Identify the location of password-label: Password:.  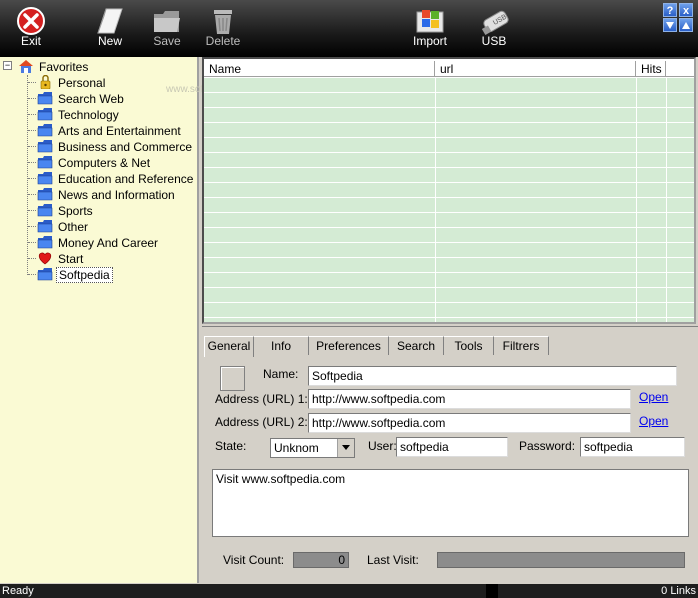
(547, 446).